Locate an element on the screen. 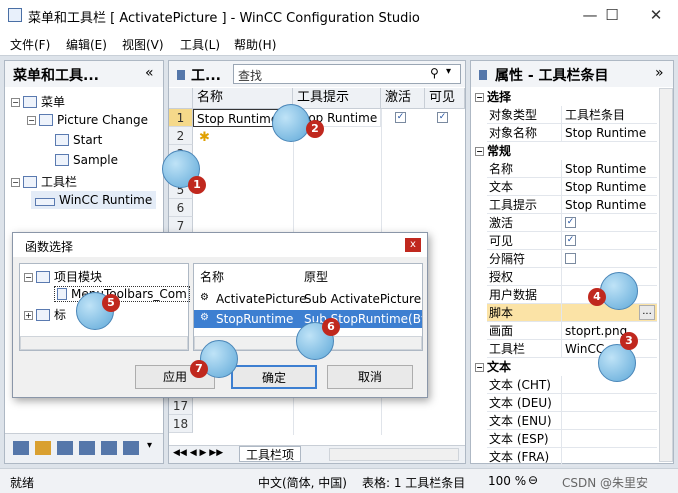 This screenshot has height=493, width=678. menu-file: 文件(F) is located at coordinates (30, 44).